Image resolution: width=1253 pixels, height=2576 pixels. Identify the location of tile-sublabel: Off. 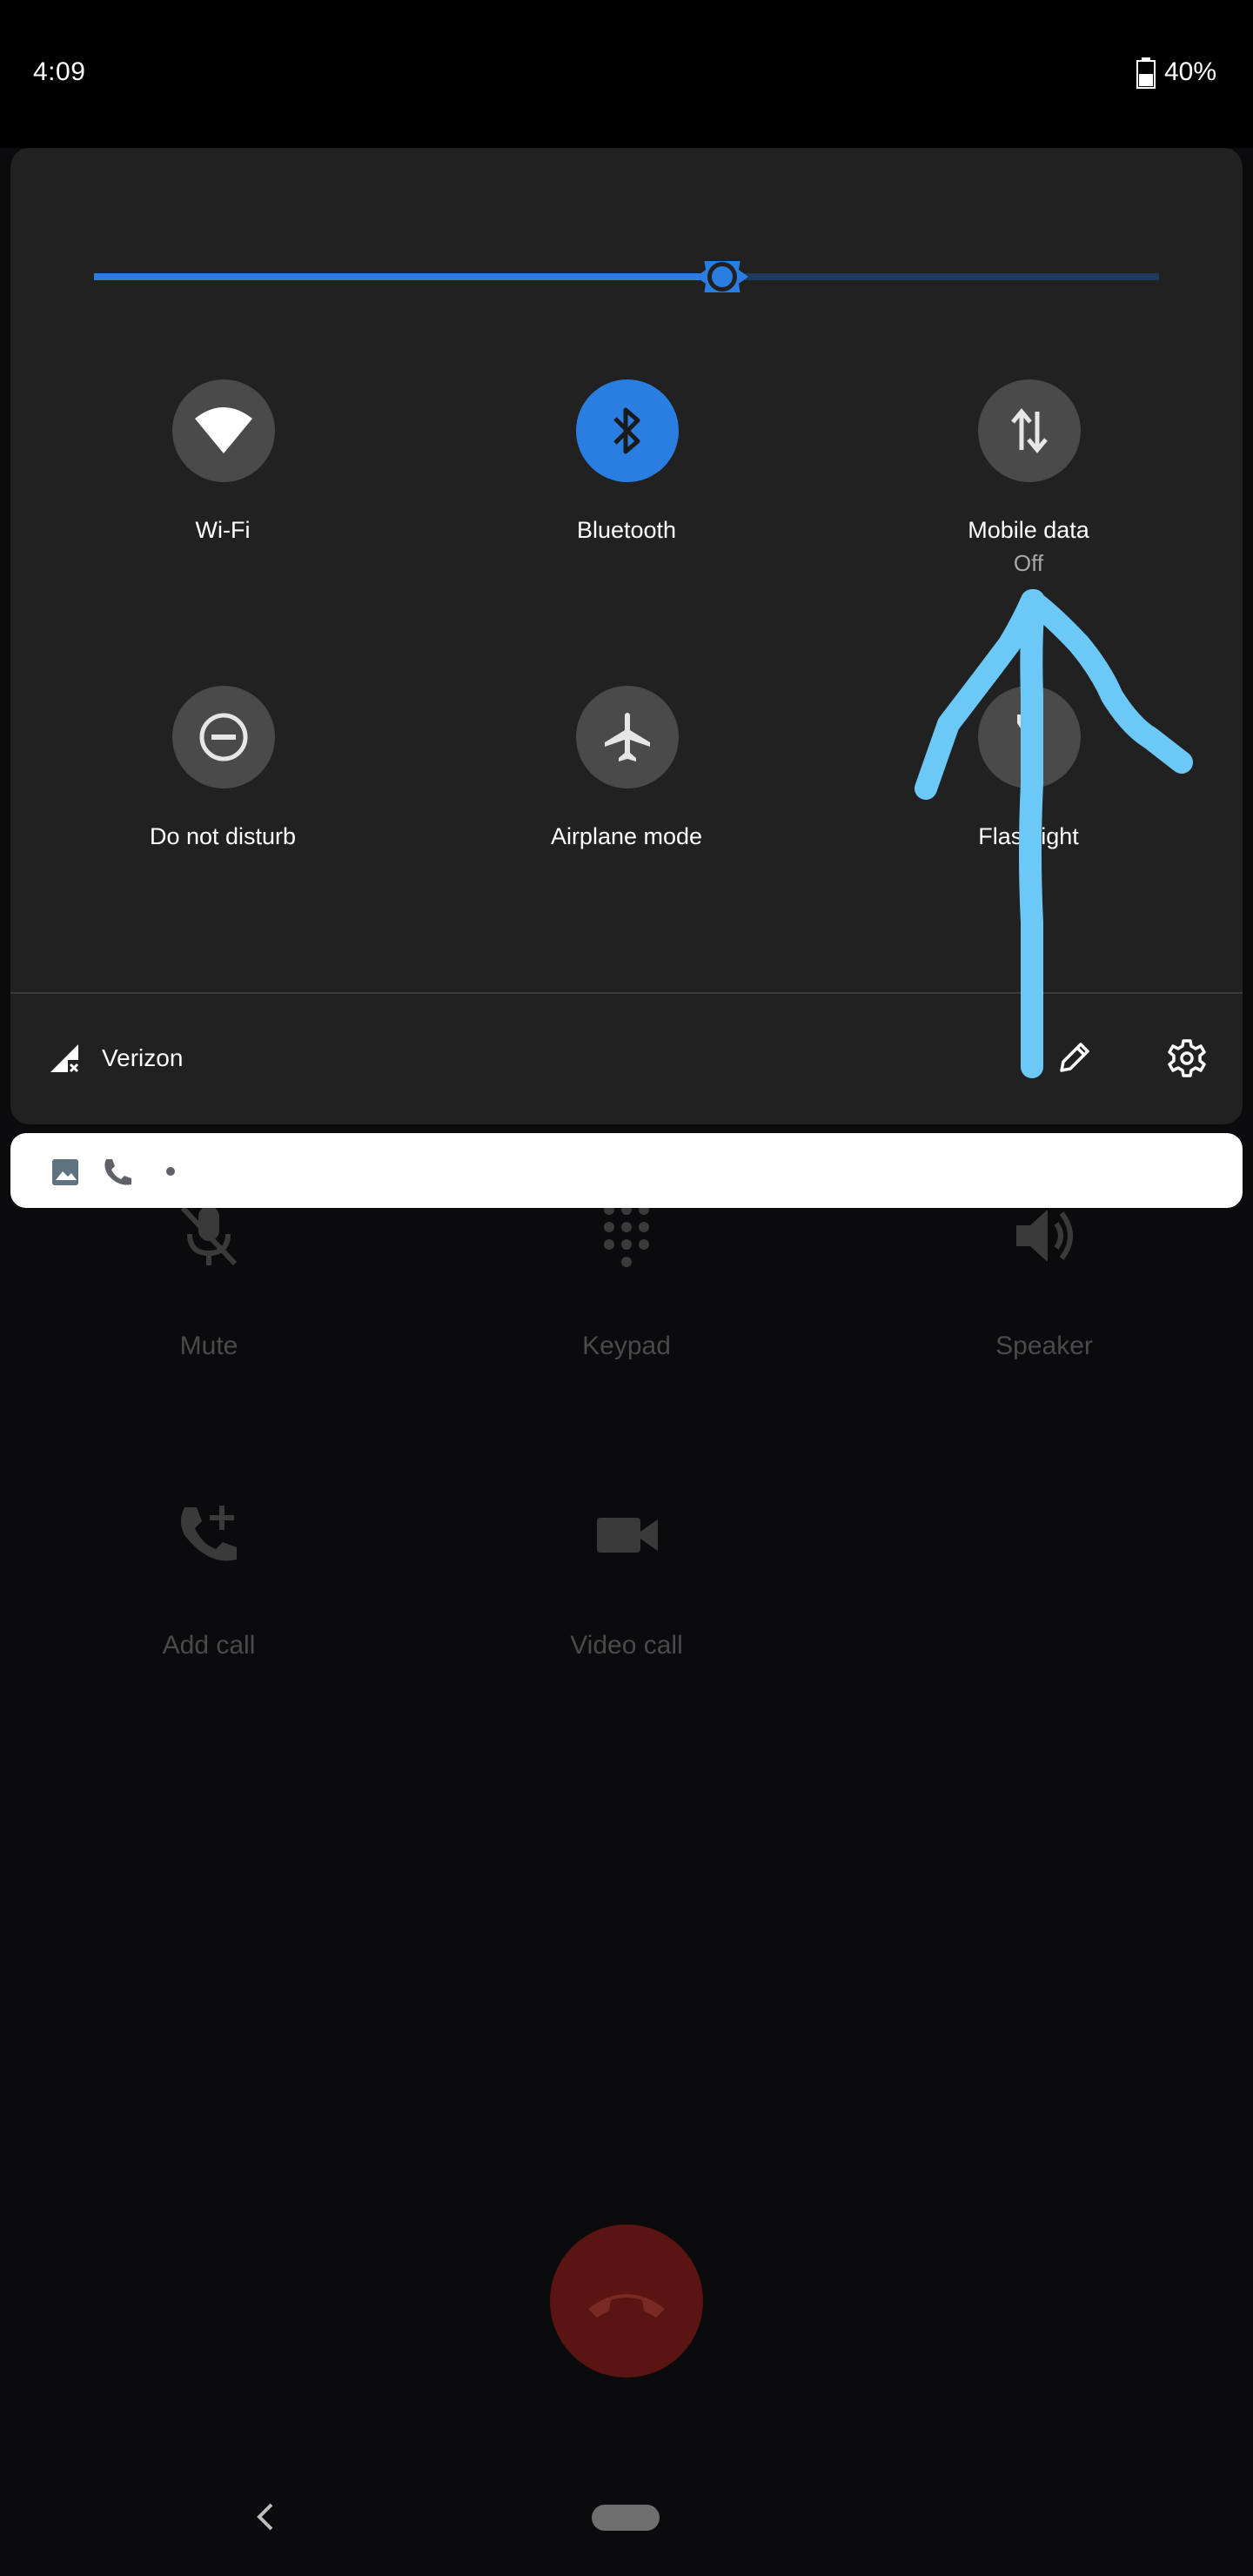
(1028, 563).